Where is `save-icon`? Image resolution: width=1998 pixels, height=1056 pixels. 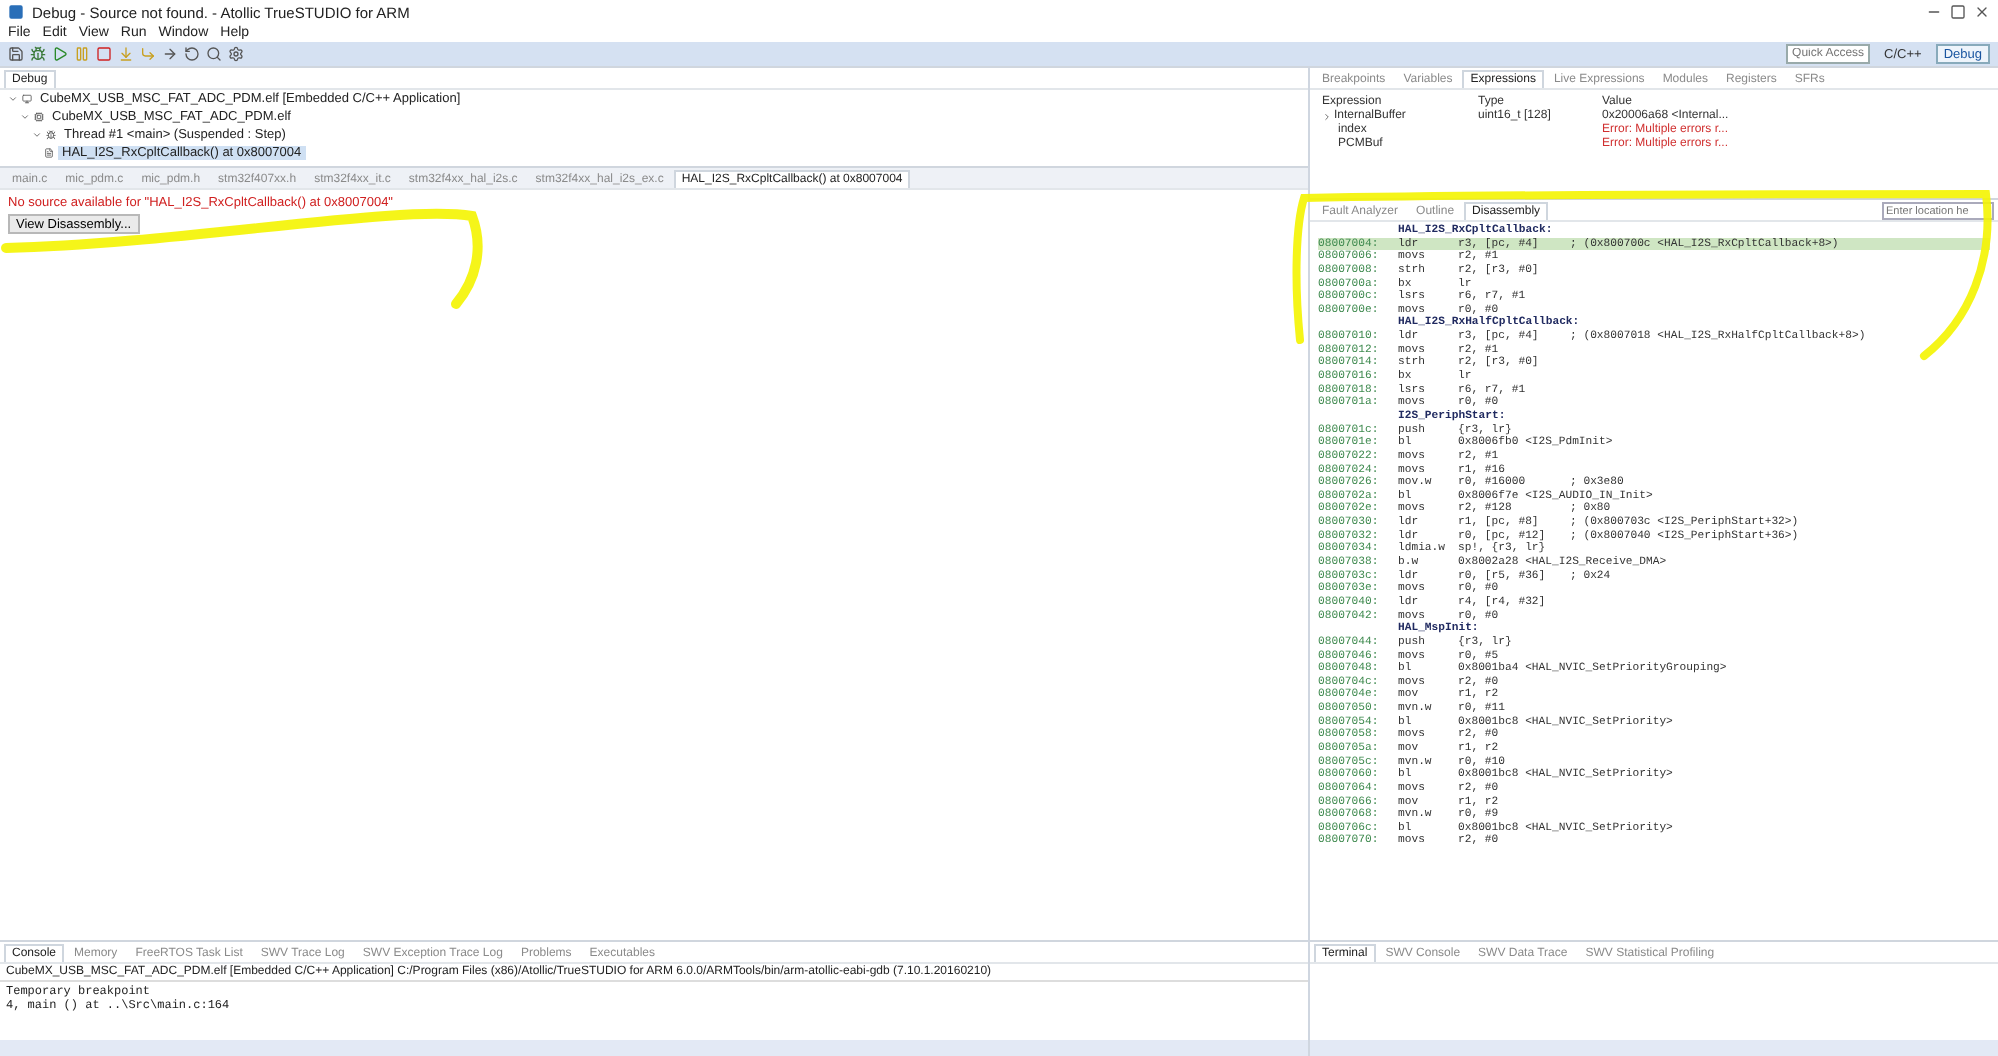
save-icon is located at coordinates (16, 54).